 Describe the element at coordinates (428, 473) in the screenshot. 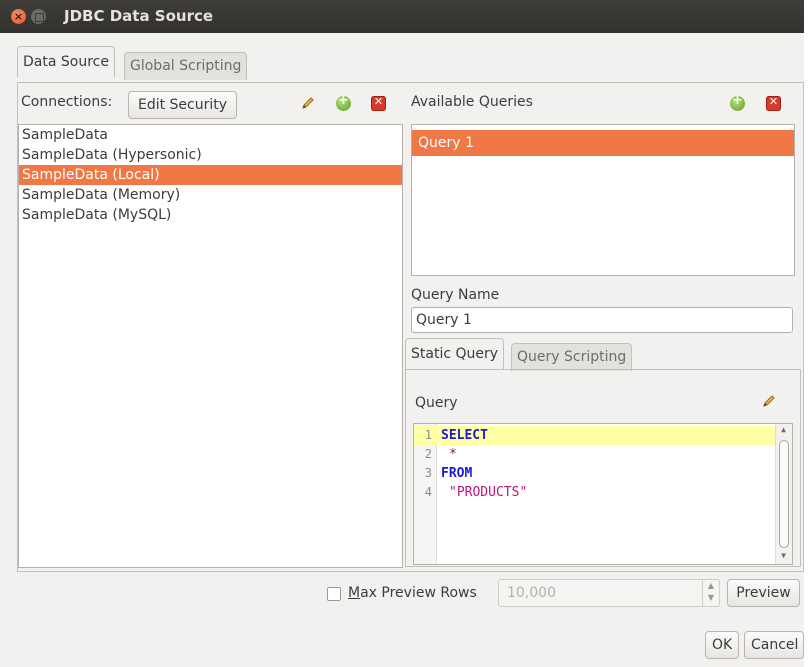

I see `line-number: 3` at that location.